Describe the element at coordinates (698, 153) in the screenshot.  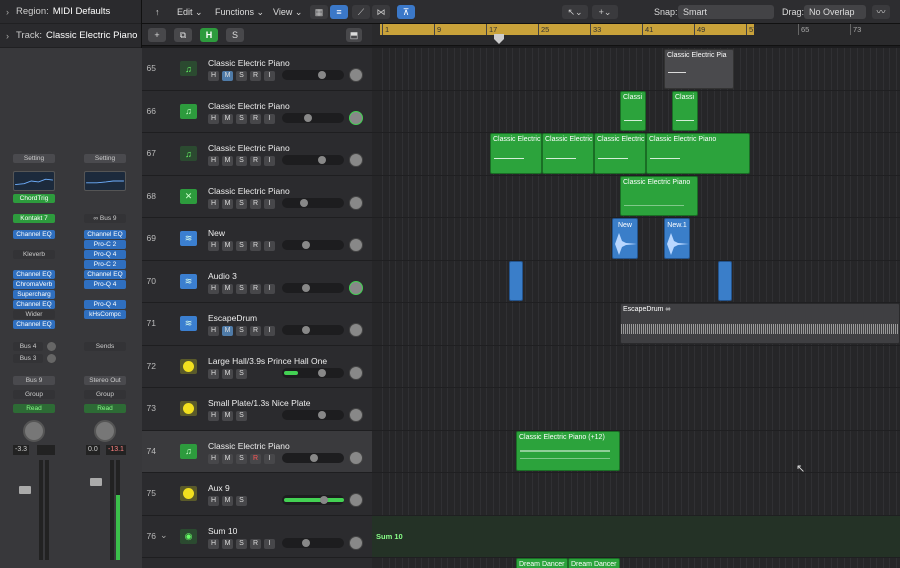
I see `midi-region: Classic Electric Piano` at that location.